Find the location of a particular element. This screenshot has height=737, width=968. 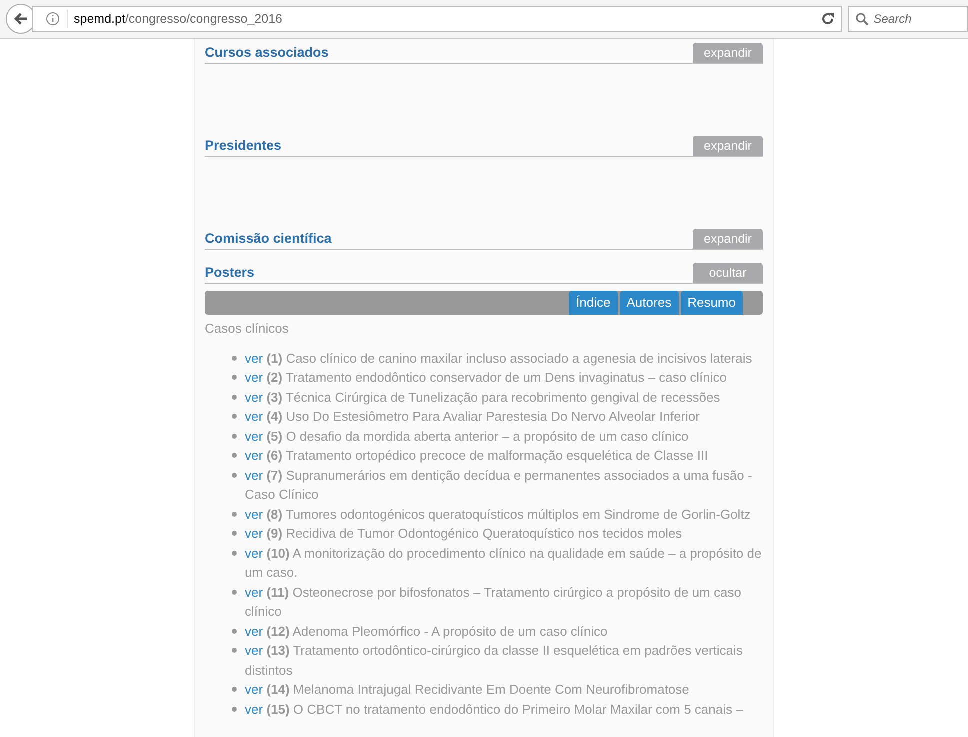

poster-entry: ver (5) O desafio da mordida aberta anterior – a propósito de um caso clínico is located at coordinates (467, 437).